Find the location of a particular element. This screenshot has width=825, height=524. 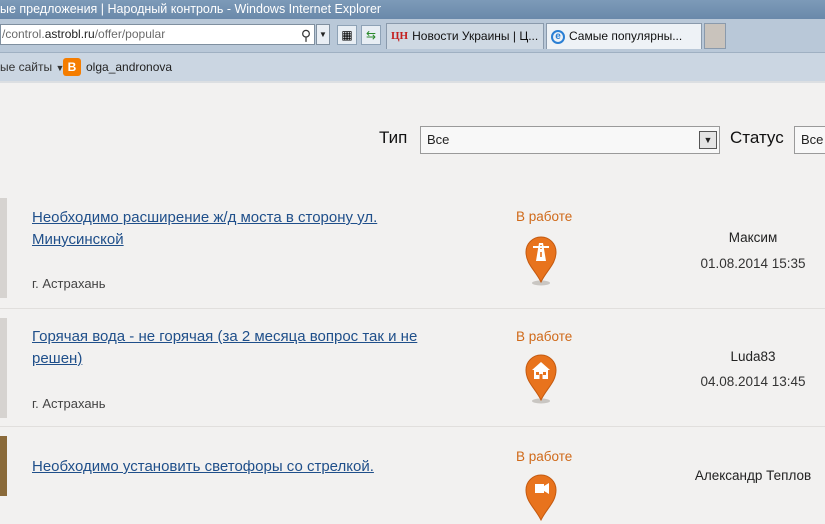

page-divider is located at coordinates (412, 82).